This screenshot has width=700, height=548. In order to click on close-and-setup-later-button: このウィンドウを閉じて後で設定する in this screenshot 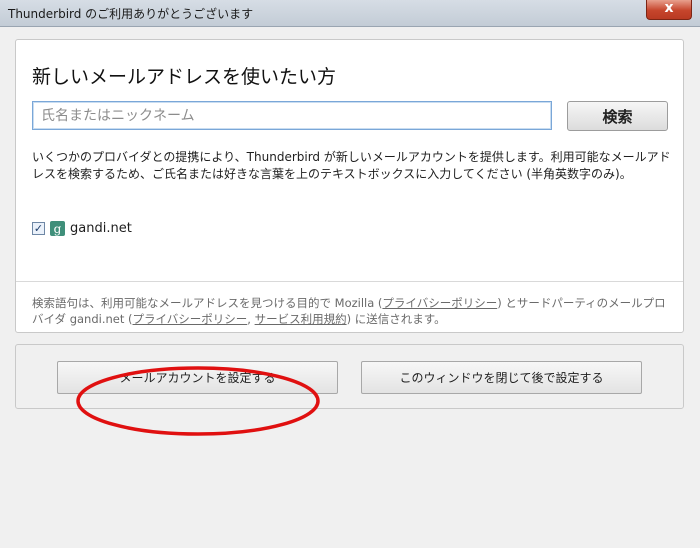, I will do `click(501, 377)`.